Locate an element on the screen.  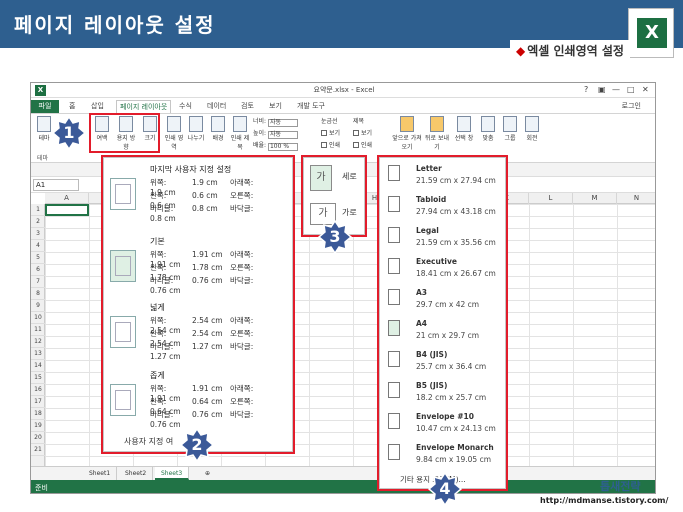
headings-print: 인쇄 is located at coordinates (362, 144).